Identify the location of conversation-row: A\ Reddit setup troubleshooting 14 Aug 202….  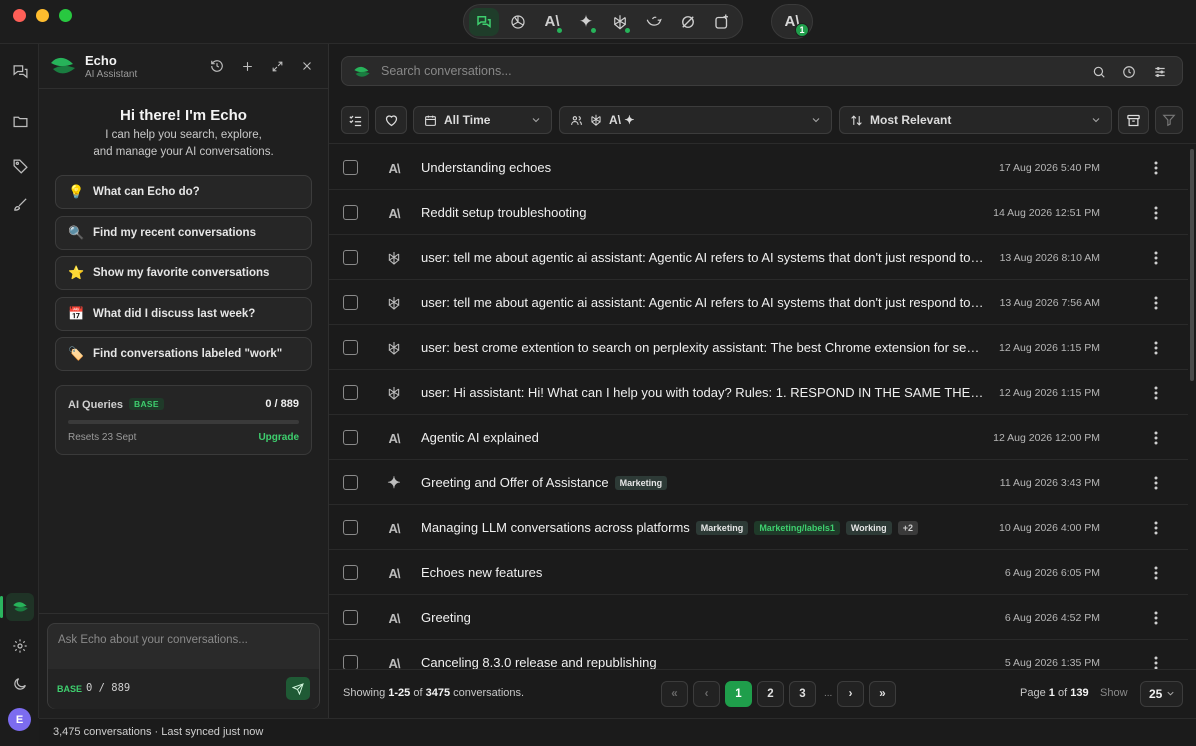
(758, 212).